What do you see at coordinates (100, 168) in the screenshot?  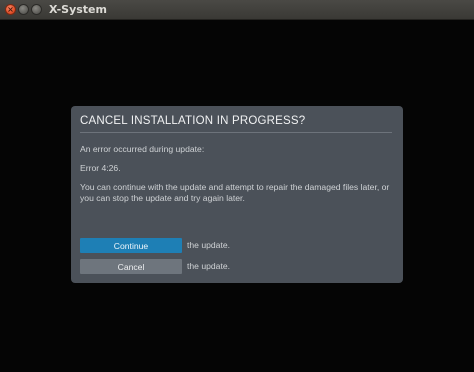 I see `error-code: Error 4:26.` at bounding box center [100, 168].